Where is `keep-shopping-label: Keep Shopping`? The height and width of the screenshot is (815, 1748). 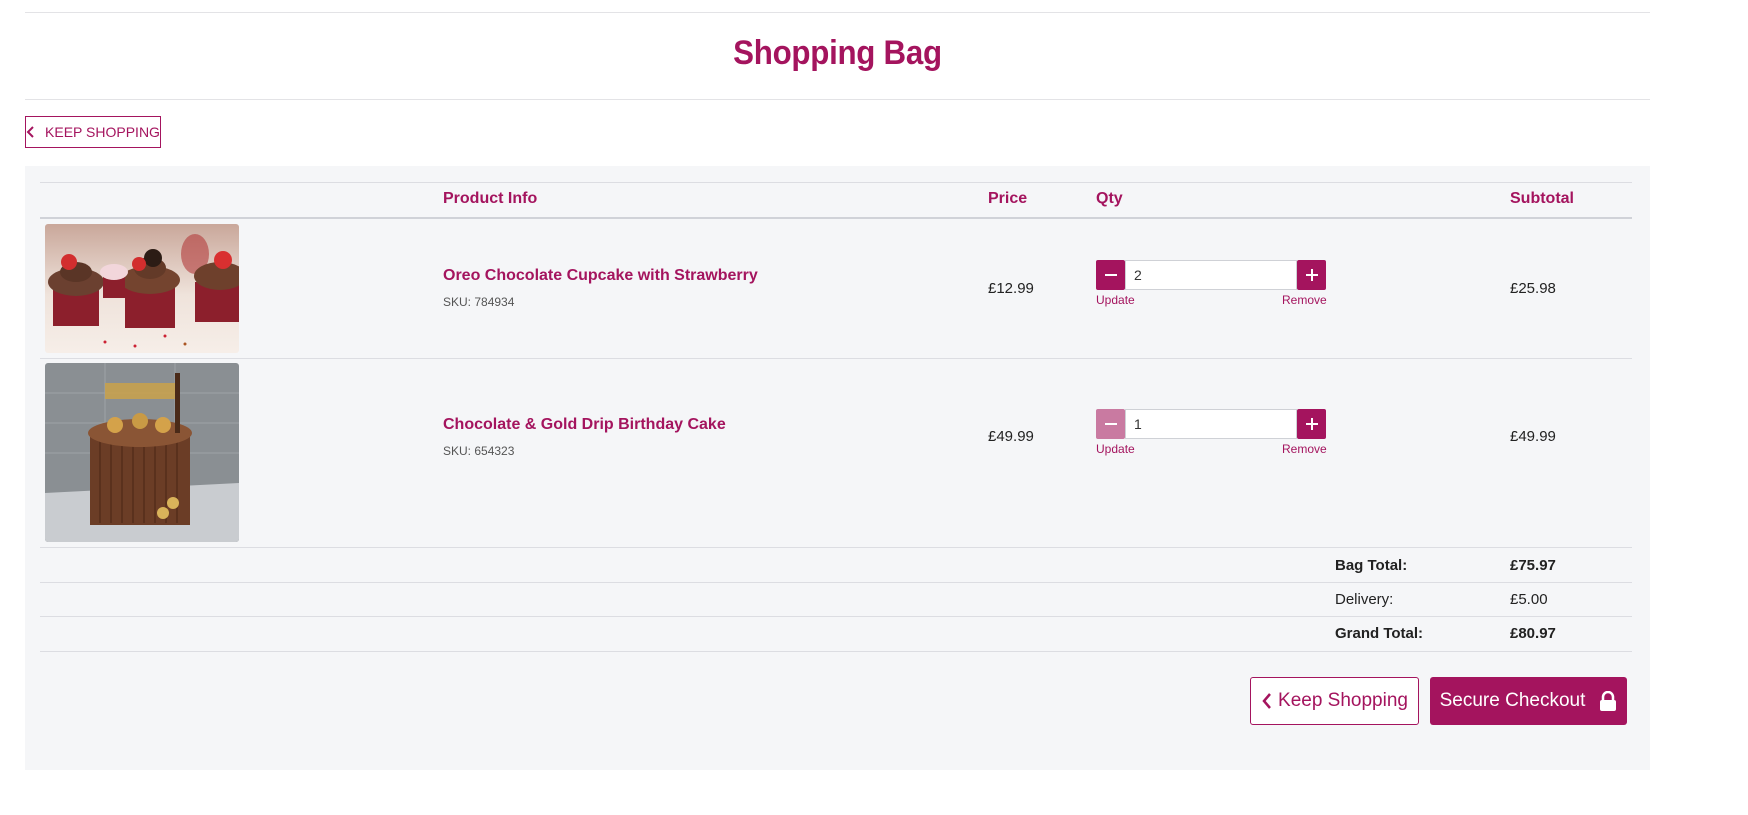
keep-shopping-label: Keep Shopping is located at coordinates (1343, 700).